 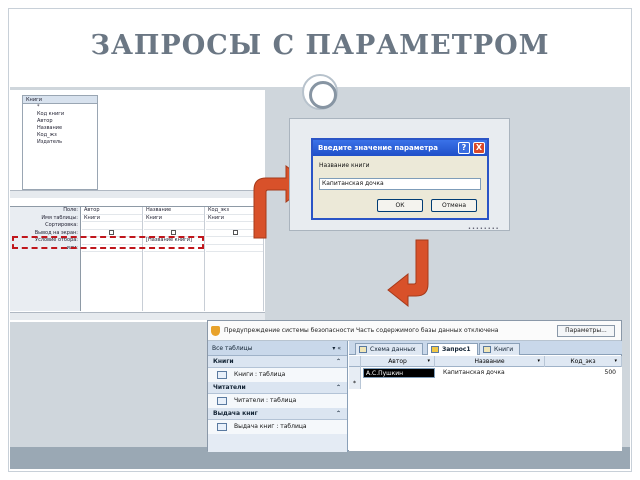 I want to click on ring-ornament, so click(x=320, y=92).